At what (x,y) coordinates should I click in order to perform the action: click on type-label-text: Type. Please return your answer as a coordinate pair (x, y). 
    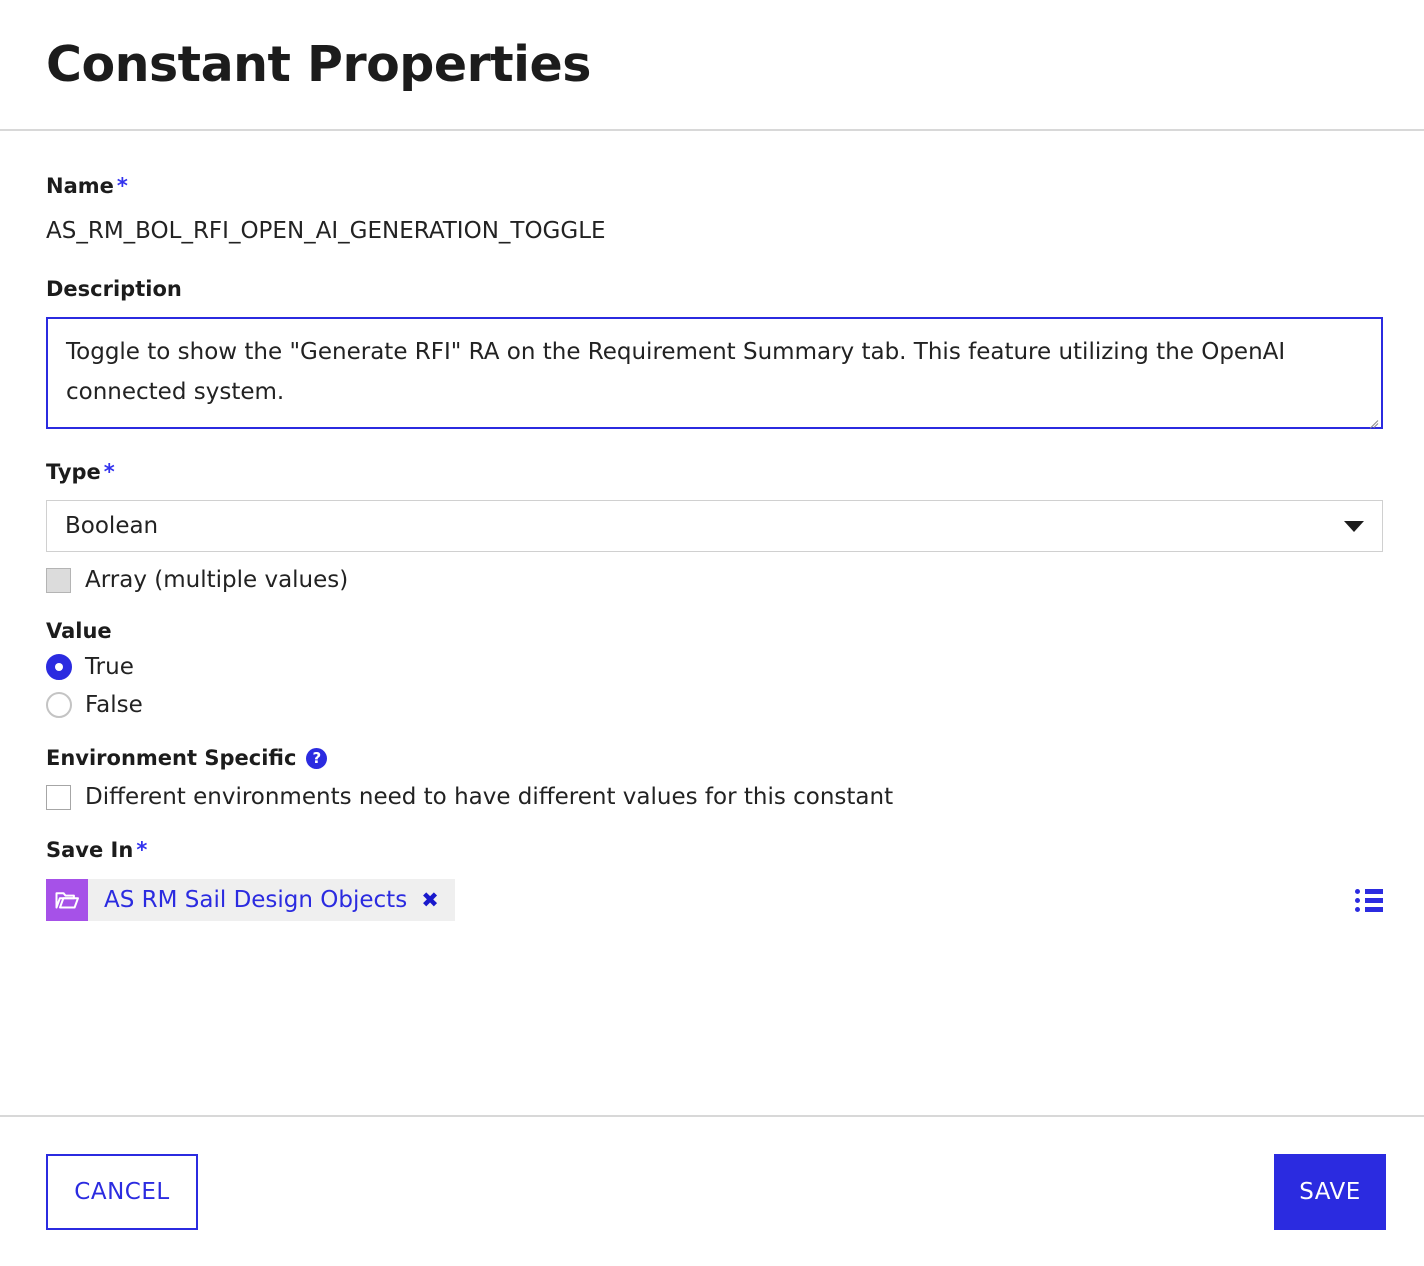
    Looking at the image, I should click on (73, 472).